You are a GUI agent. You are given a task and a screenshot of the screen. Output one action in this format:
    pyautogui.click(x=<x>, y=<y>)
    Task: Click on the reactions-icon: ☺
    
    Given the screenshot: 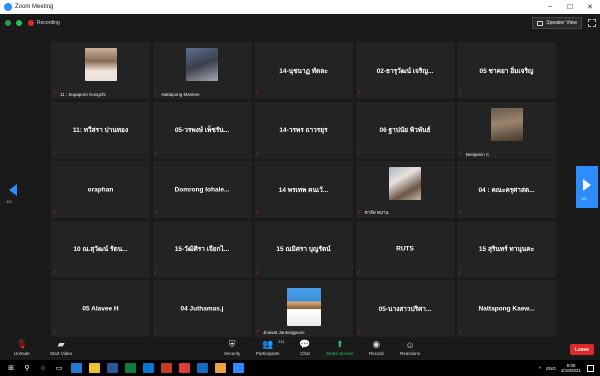 What is the action you would take?
    pyautogui.click(x=410, y=344)
    